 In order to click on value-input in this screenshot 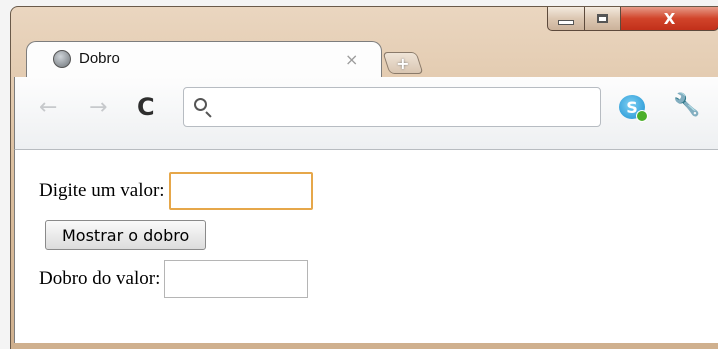, I will do `click(240, 191)`.